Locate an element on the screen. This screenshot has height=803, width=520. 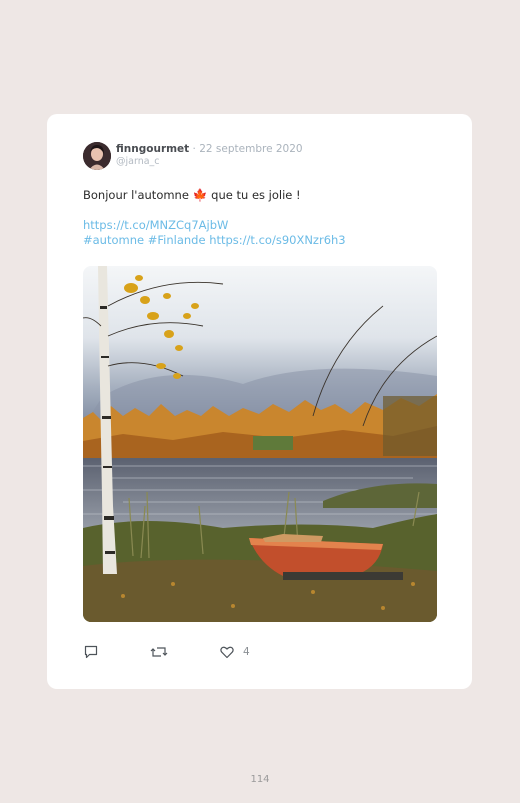
hashtags: #automne #Finlande is located at coordinates (144, 240).